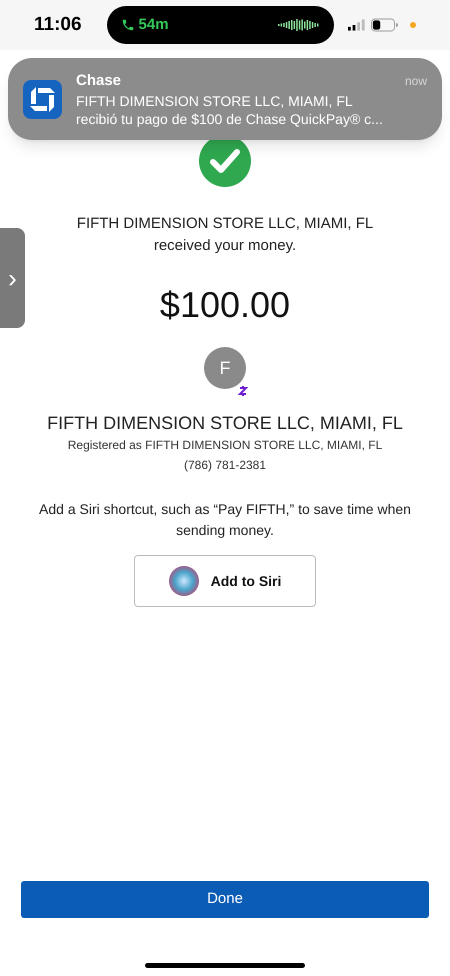 Image resolution: width=450 pixels, height=976 pixels. Describe the element at coordinates (127, 25) in the screenshot. I see `phone-icon` at that location.